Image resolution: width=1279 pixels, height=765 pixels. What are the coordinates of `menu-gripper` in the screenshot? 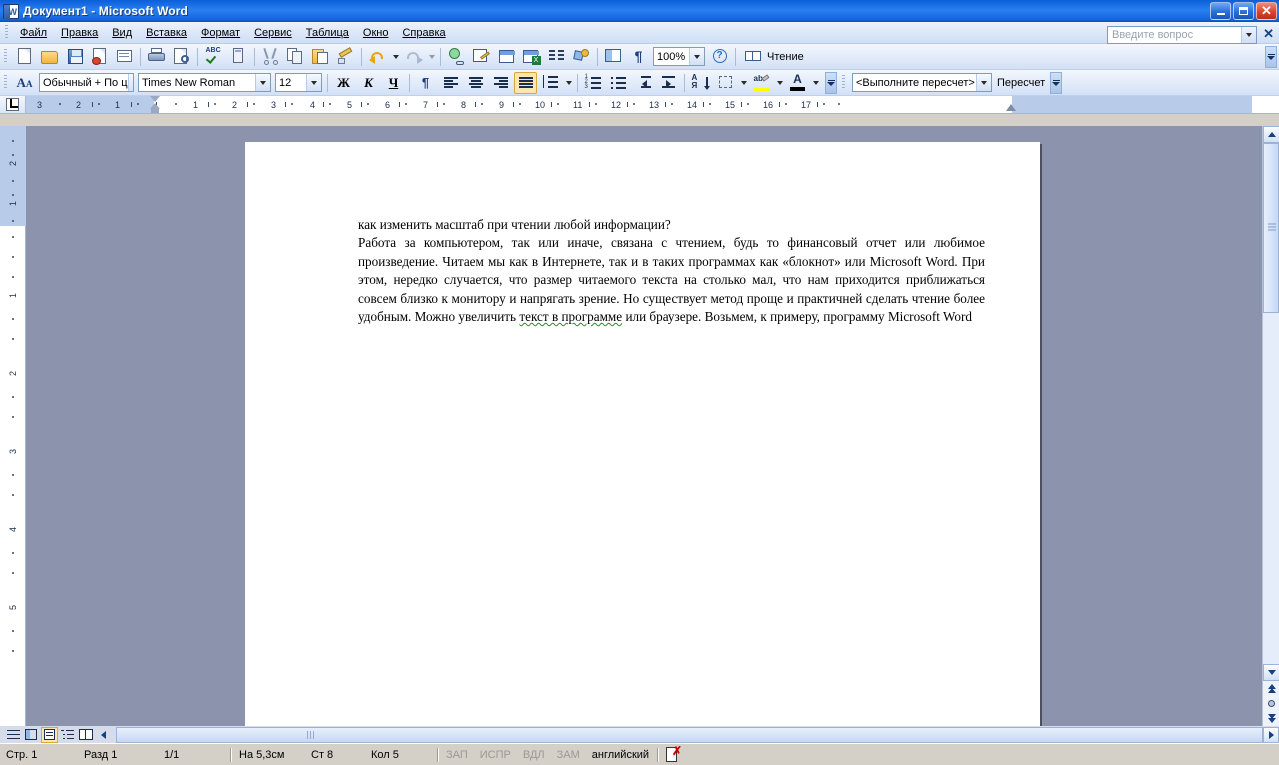 It's located at (6, 32).